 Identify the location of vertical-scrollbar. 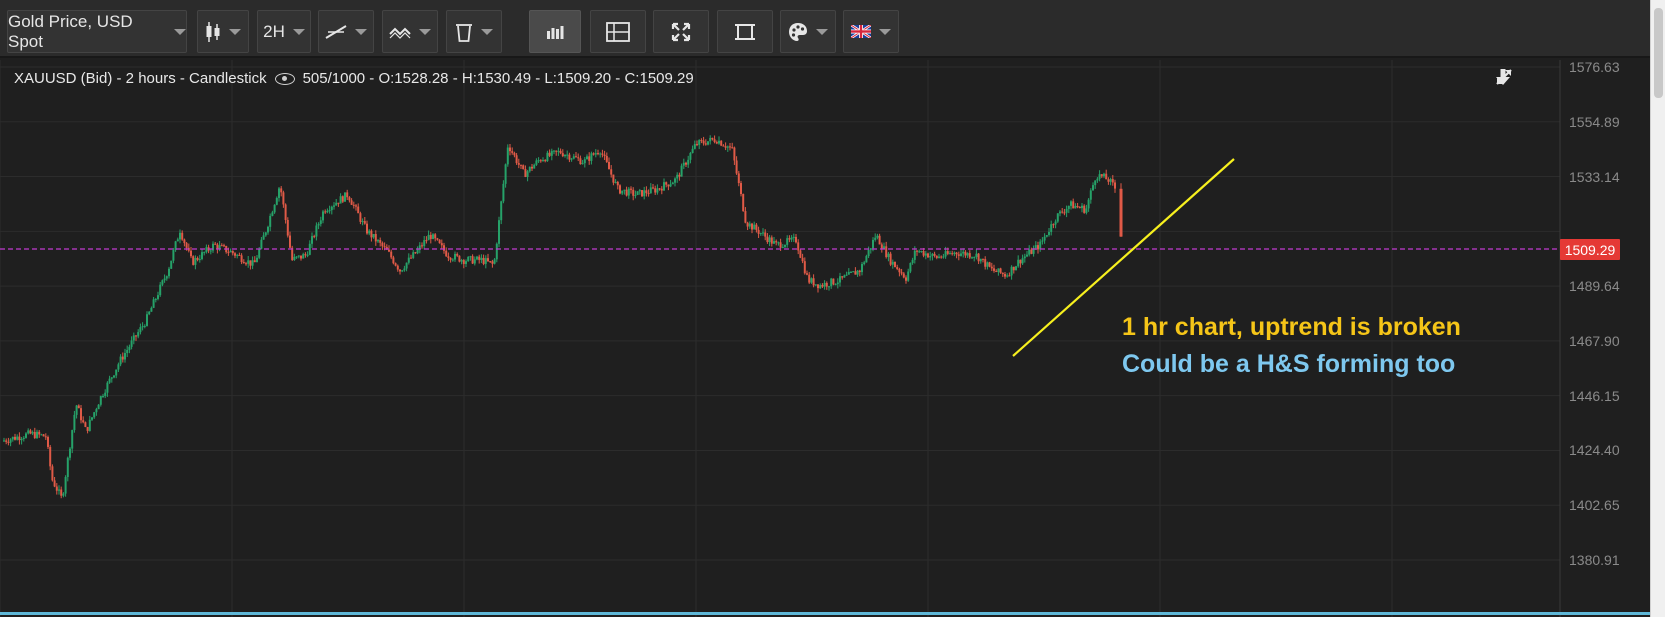
(1657, 308).